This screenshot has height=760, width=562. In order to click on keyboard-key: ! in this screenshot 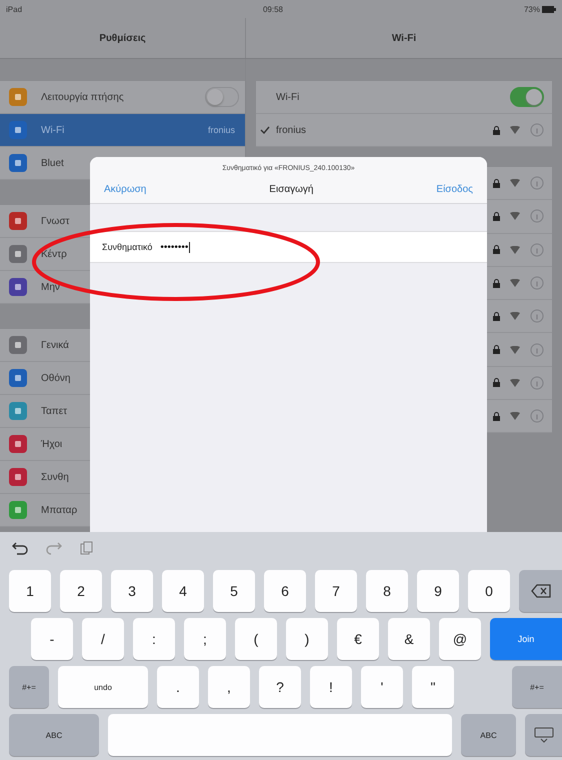, I will do `click(331, 687)`.